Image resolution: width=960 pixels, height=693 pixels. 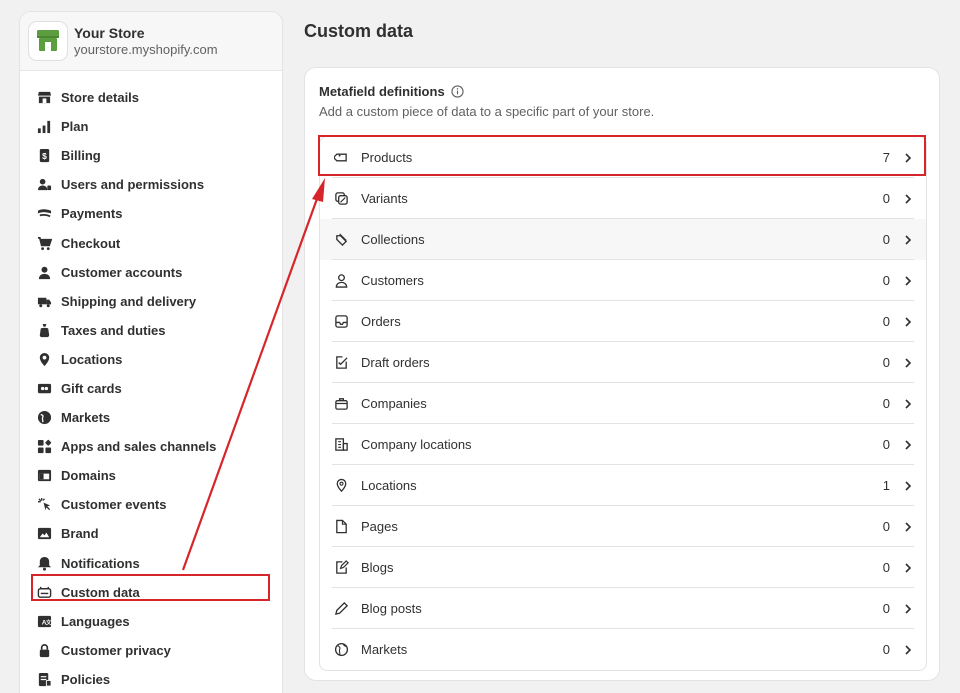 I want to click on card-title: Metafield definitions, so click(x=391, y=91).